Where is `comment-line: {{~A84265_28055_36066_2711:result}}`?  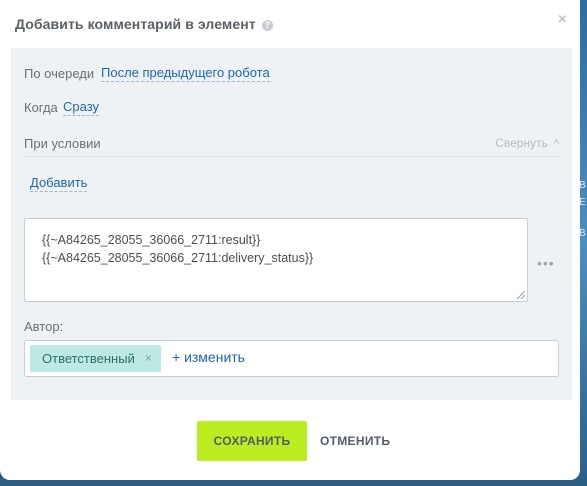
comment-line: {{~A84265_28055_36066_2711:result}} is located at coordinates (151, 240).